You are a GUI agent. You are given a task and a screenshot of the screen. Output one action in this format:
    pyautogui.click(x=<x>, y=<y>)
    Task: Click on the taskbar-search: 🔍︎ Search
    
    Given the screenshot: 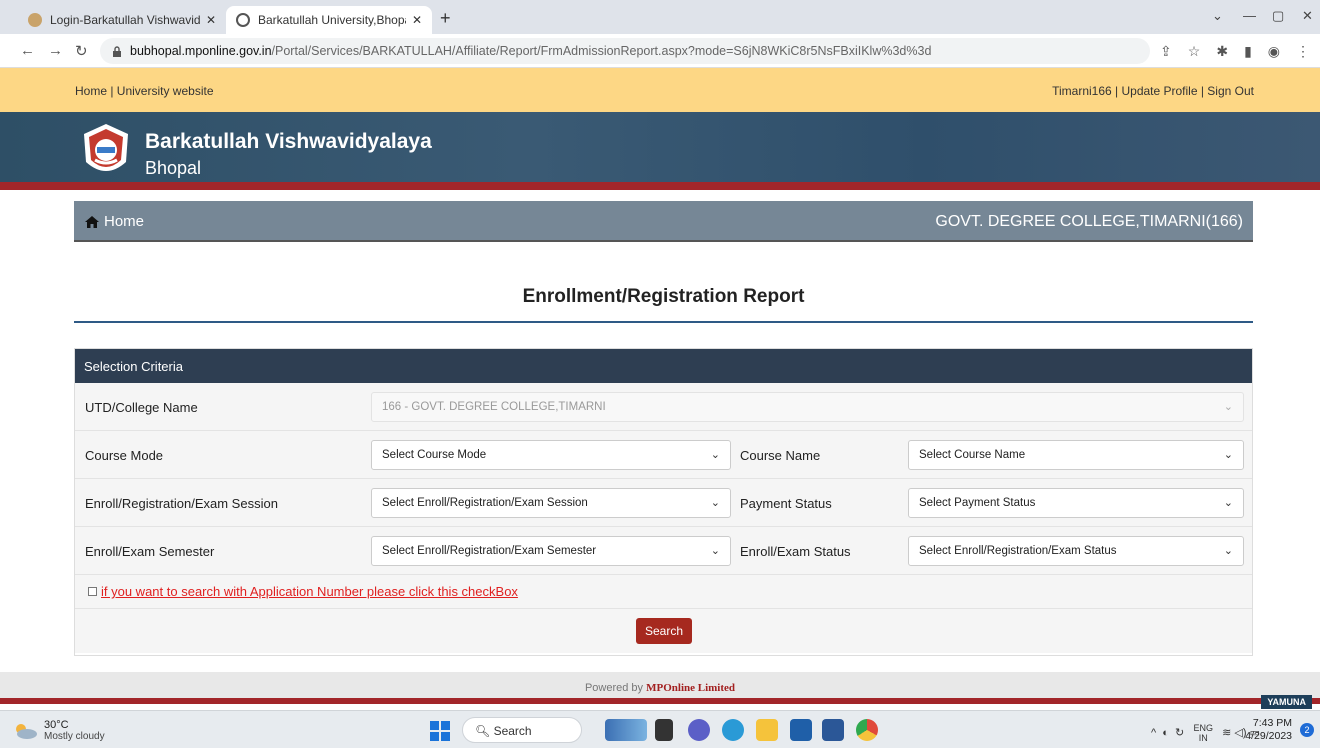 What is the action you would take?
    pyautogui.click(x=522, y=730)
    